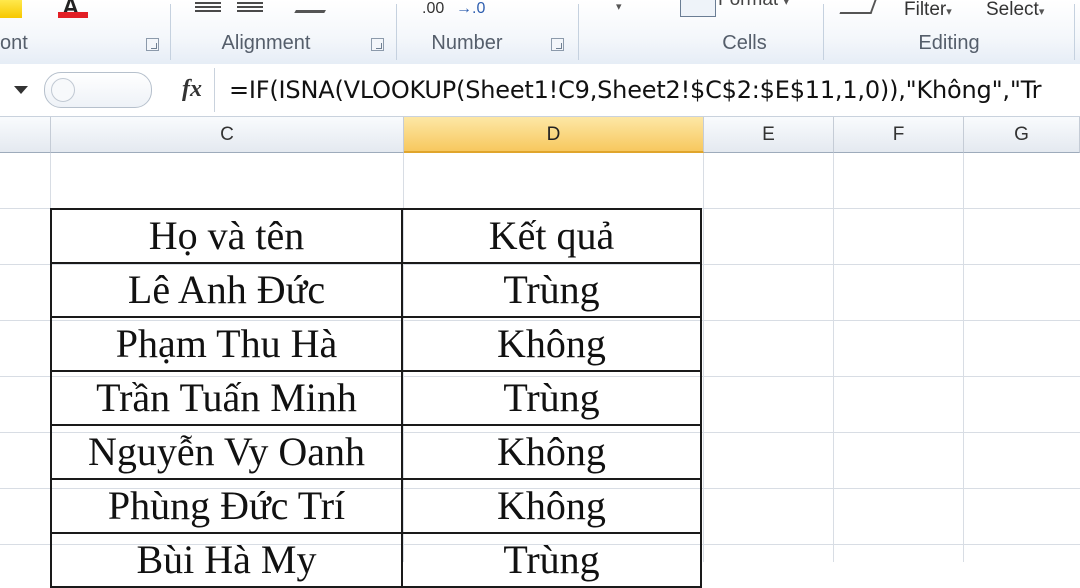 The image size is (1080, 588). Describe the element at coordinates (1022, 135) in the screenshot. I see `column-header-g: G` at that location.